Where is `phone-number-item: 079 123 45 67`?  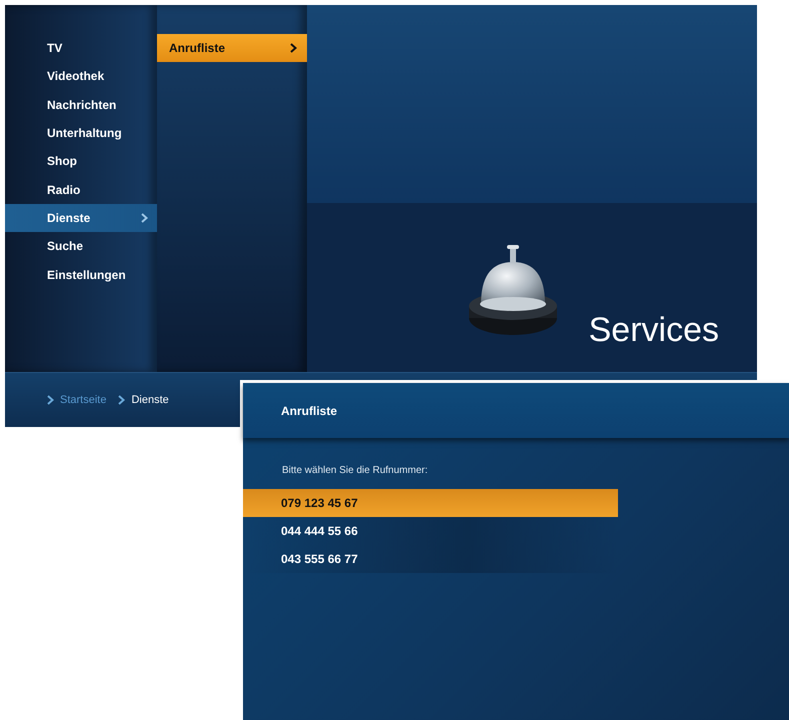
phone-number-item: 079 123 45 67 is located at coordinates (430, 503).